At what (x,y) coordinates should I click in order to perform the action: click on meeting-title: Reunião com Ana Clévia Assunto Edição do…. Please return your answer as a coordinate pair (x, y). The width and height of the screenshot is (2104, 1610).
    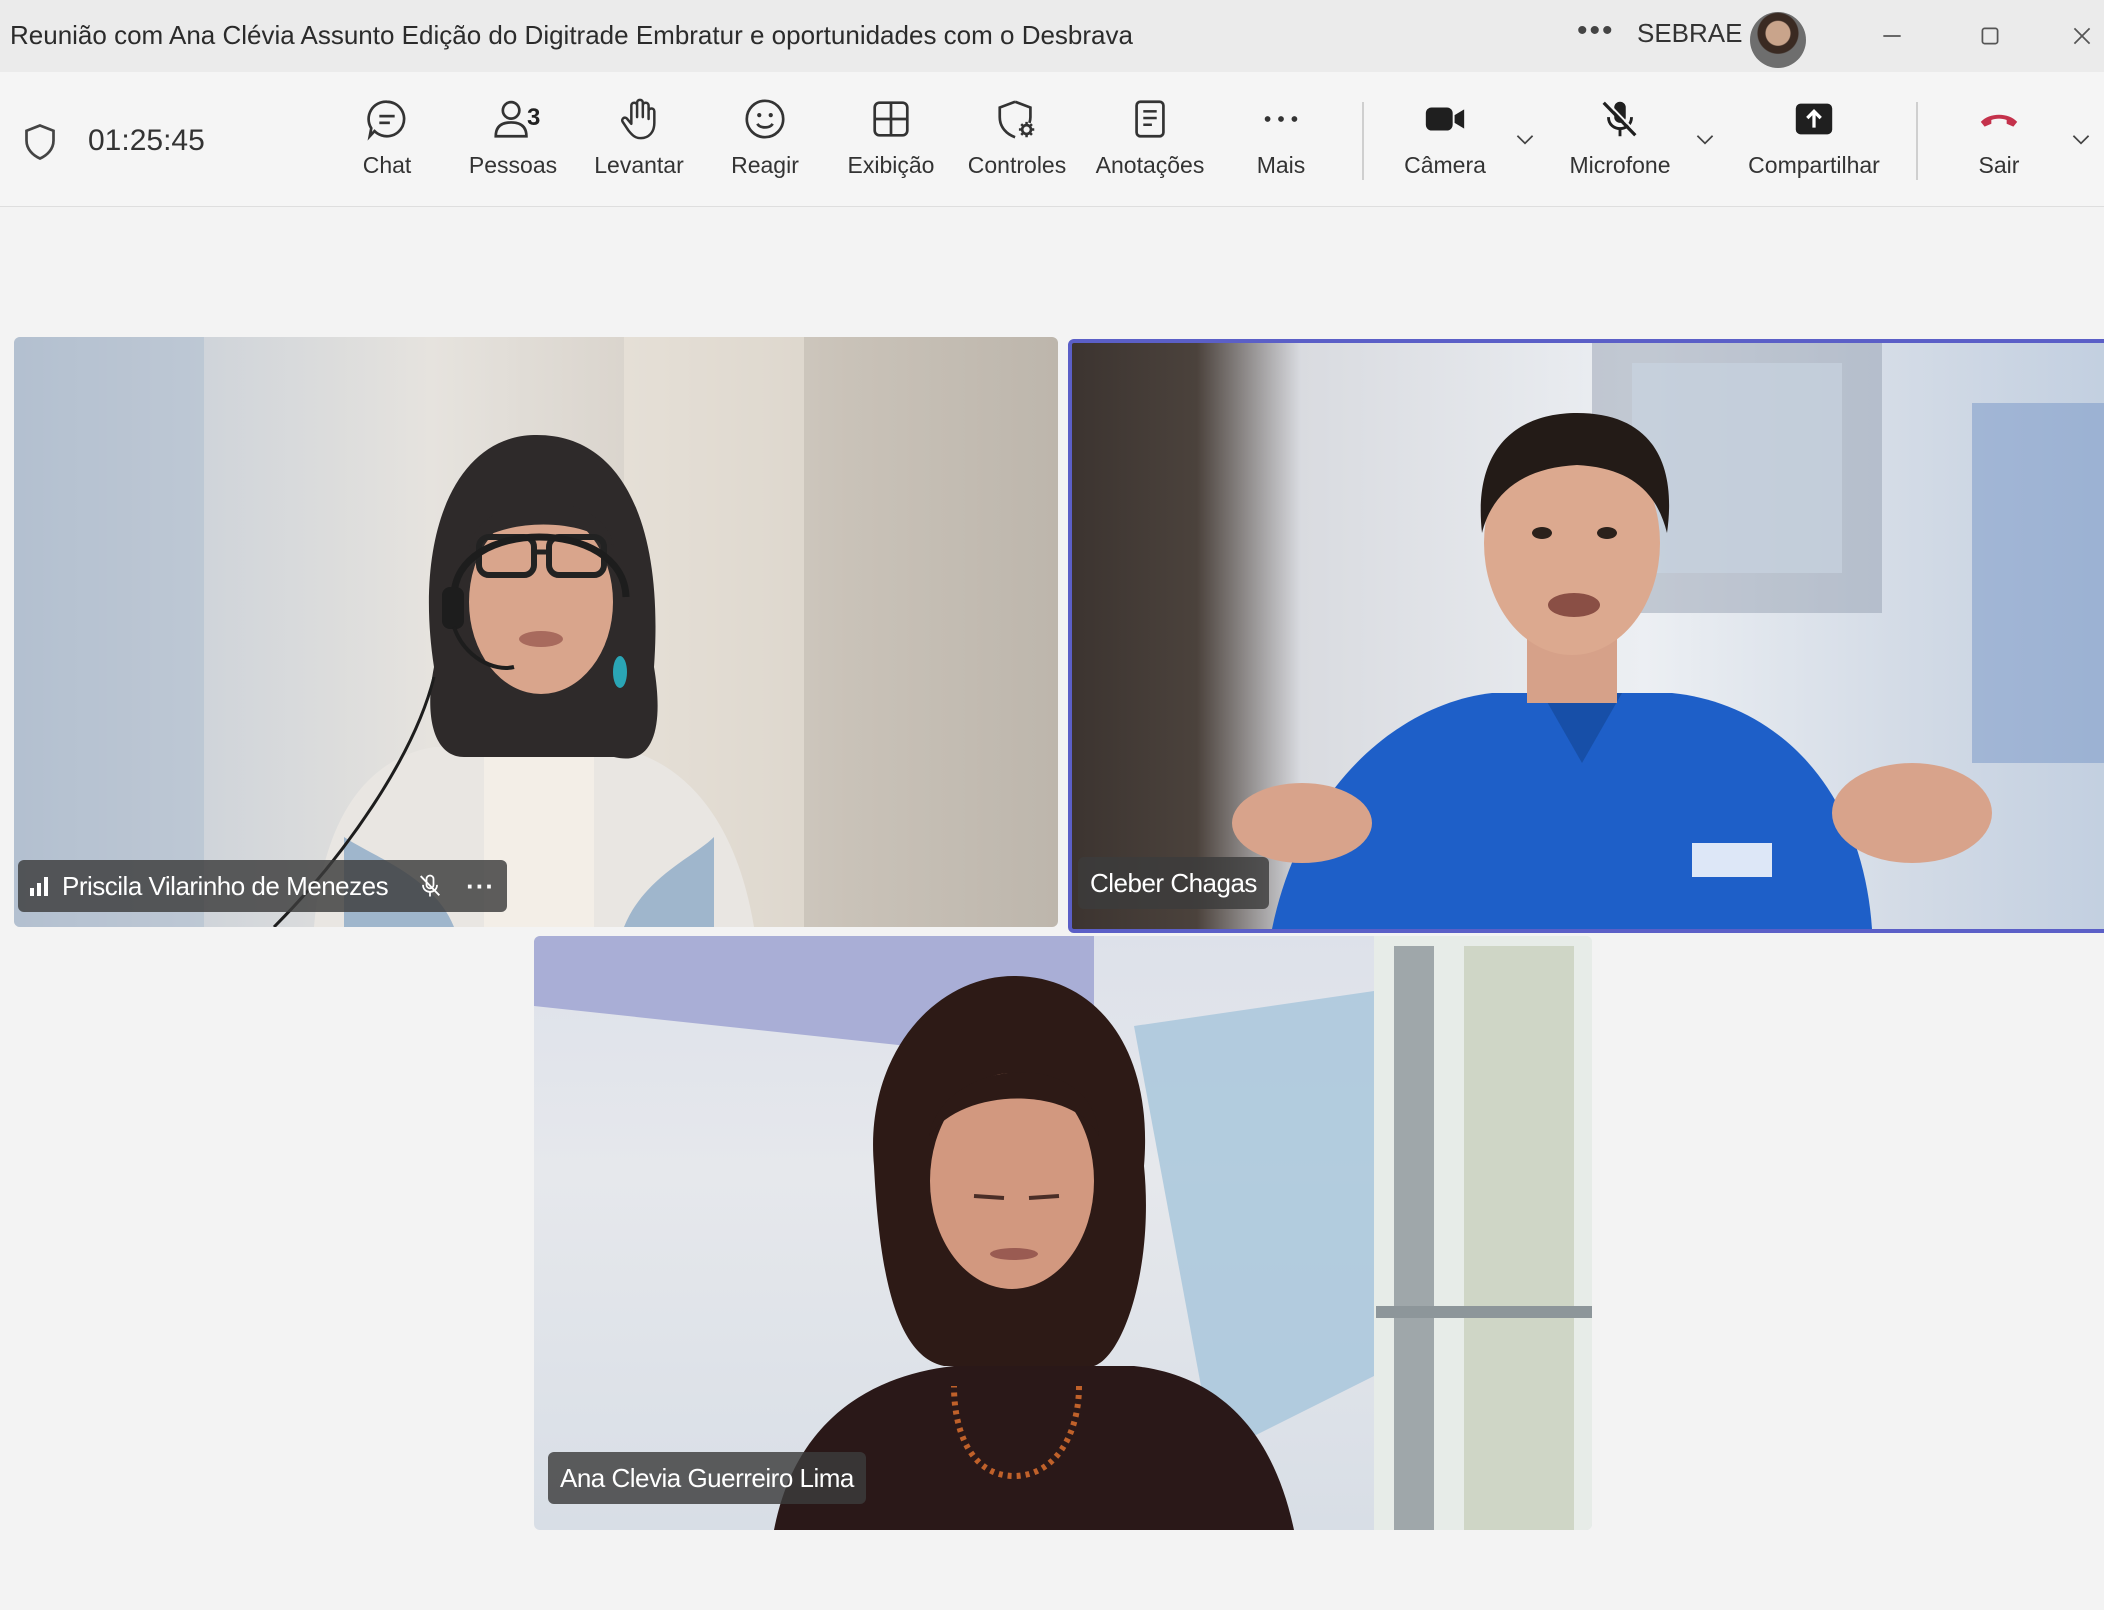
    Looking at the image, I should click on (571, 35).